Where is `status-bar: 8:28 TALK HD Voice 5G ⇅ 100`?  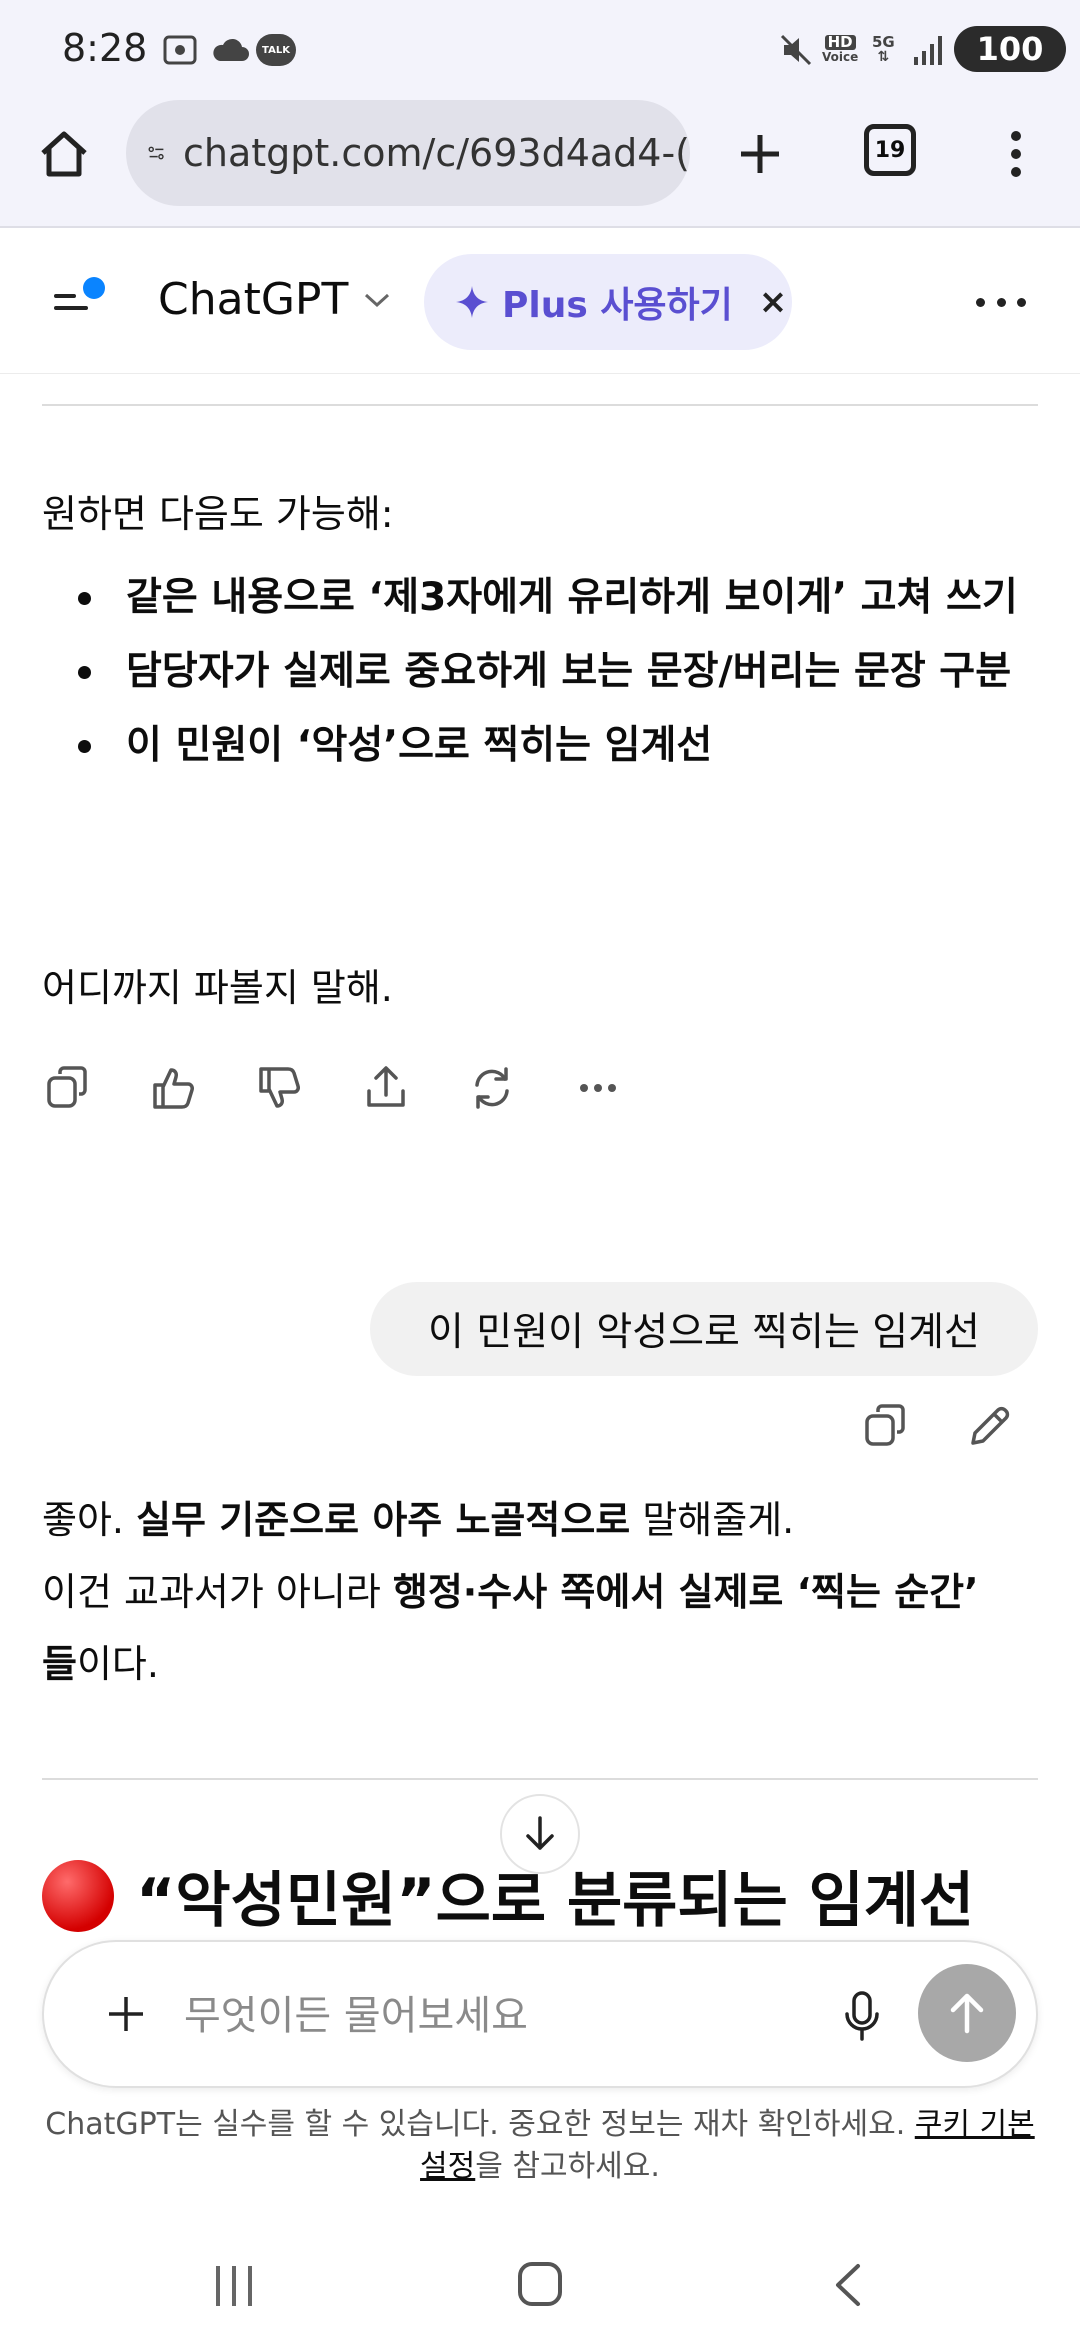
status-bar: 8:28 TALK HD Voice 5G ⇅ 100 is located at coordinates (540, 50).